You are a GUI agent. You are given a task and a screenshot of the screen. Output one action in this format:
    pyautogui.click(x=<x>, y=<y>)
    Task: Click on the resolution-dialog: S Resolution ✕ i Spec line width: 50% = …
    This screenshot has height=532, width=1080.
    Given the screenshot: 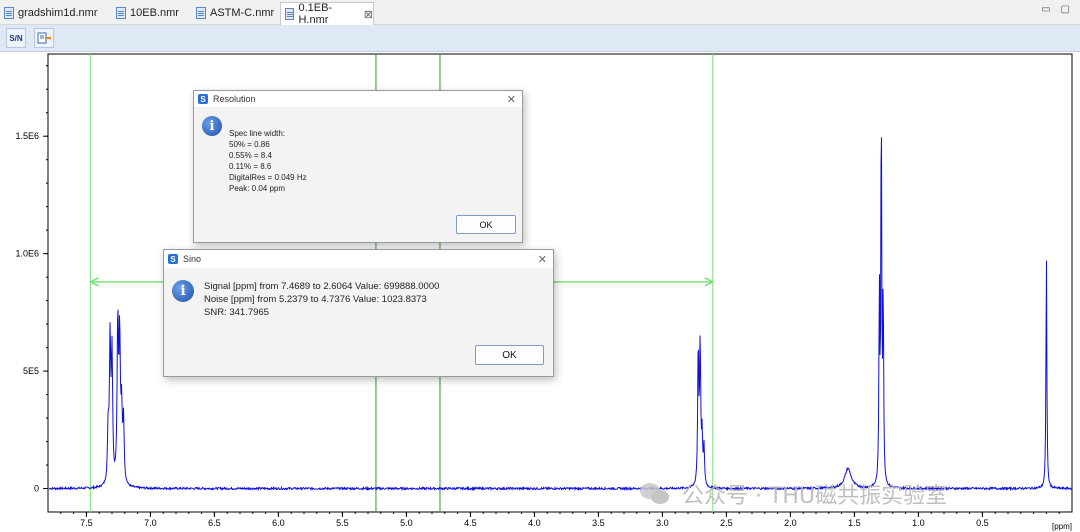 What is the action you would take?
    pyautogui.click(x=358, y=166)
    